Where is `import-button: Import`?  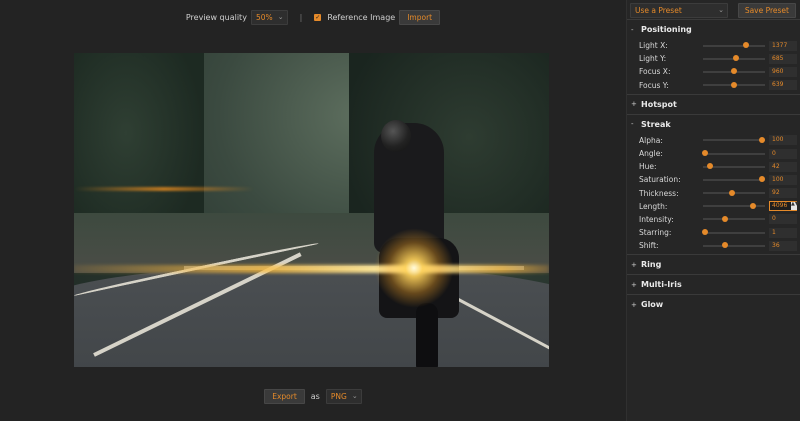 import-button: Import is located at coordinates (420, 17).